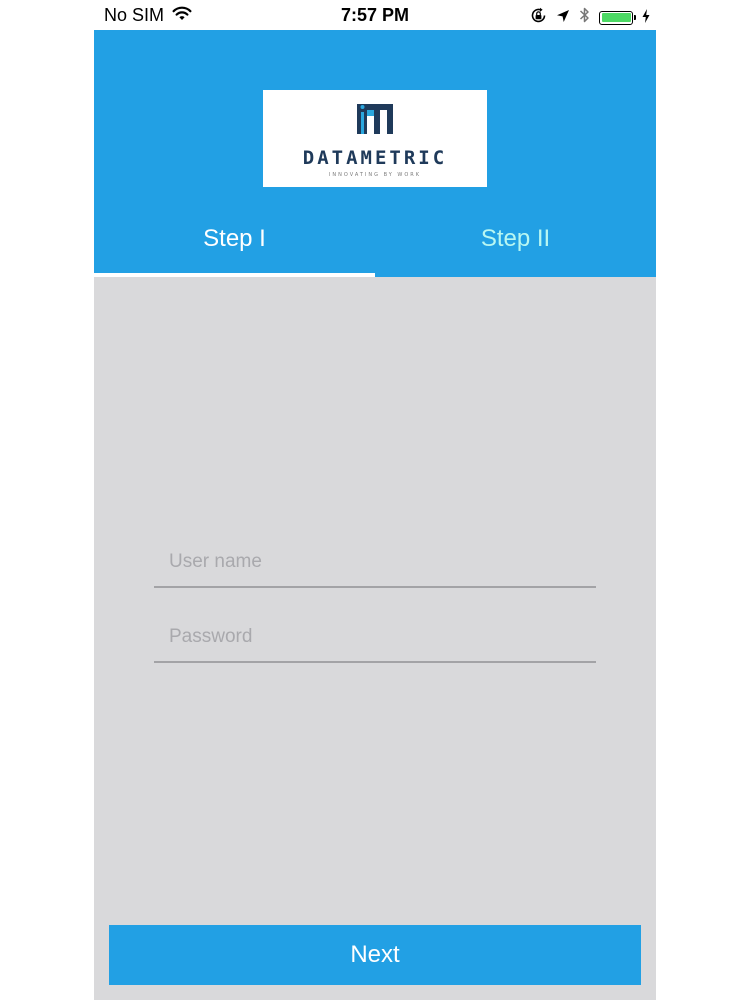 This screenshot has width=750, height=1000. I want to click on battery-level, so click(616, 17).